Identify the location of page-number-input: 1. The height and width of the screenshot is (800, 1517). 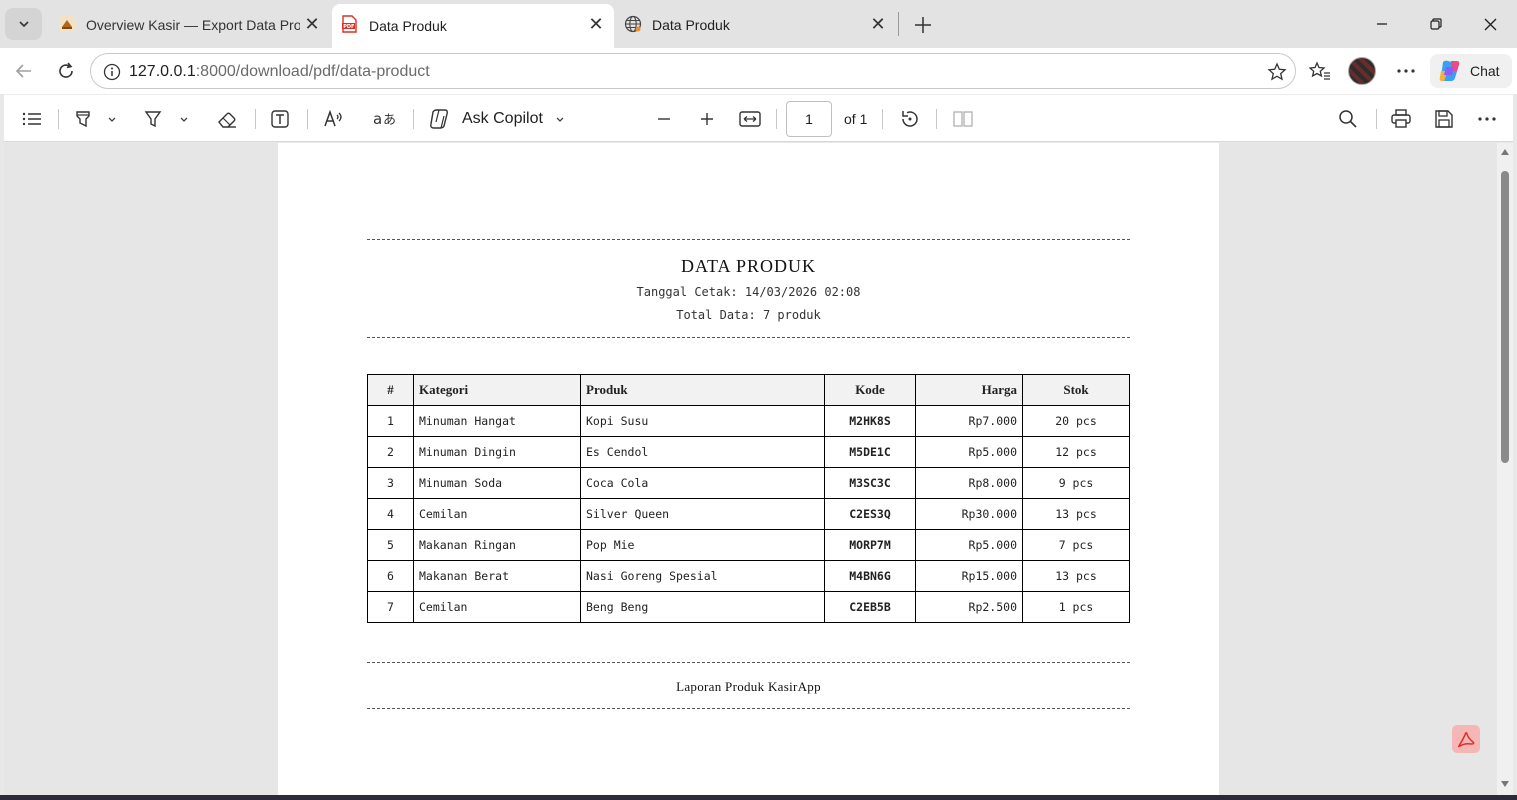
(809, 119).